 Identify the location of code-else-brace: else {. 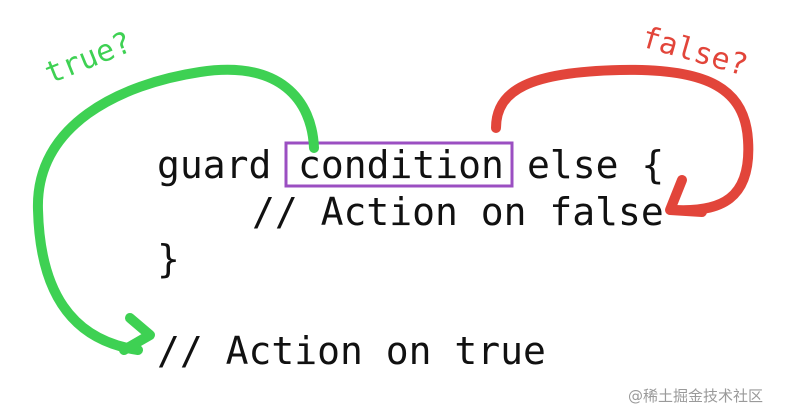
(595, 165).